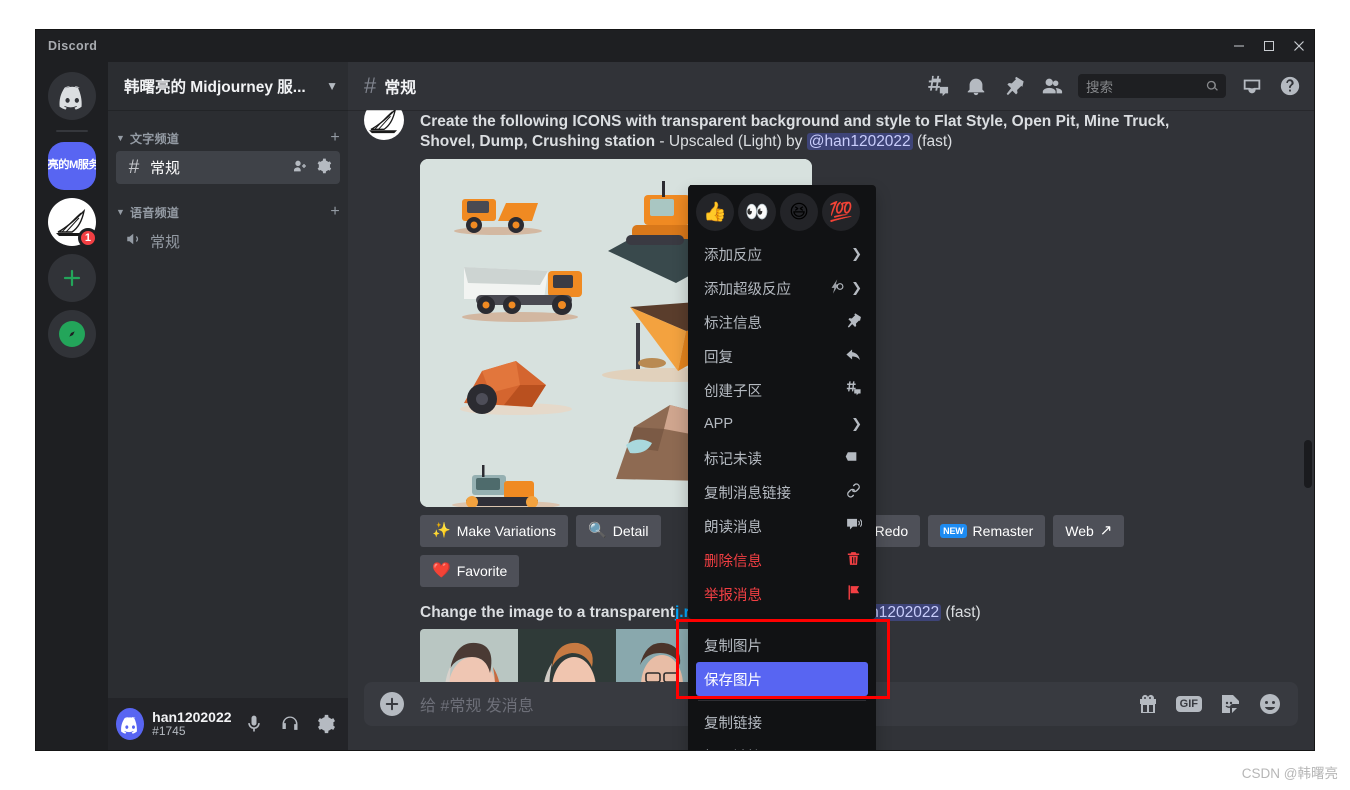  Describe the element at coordinates (1052, 86) in the screenshot. I see `members-icon` at that location.